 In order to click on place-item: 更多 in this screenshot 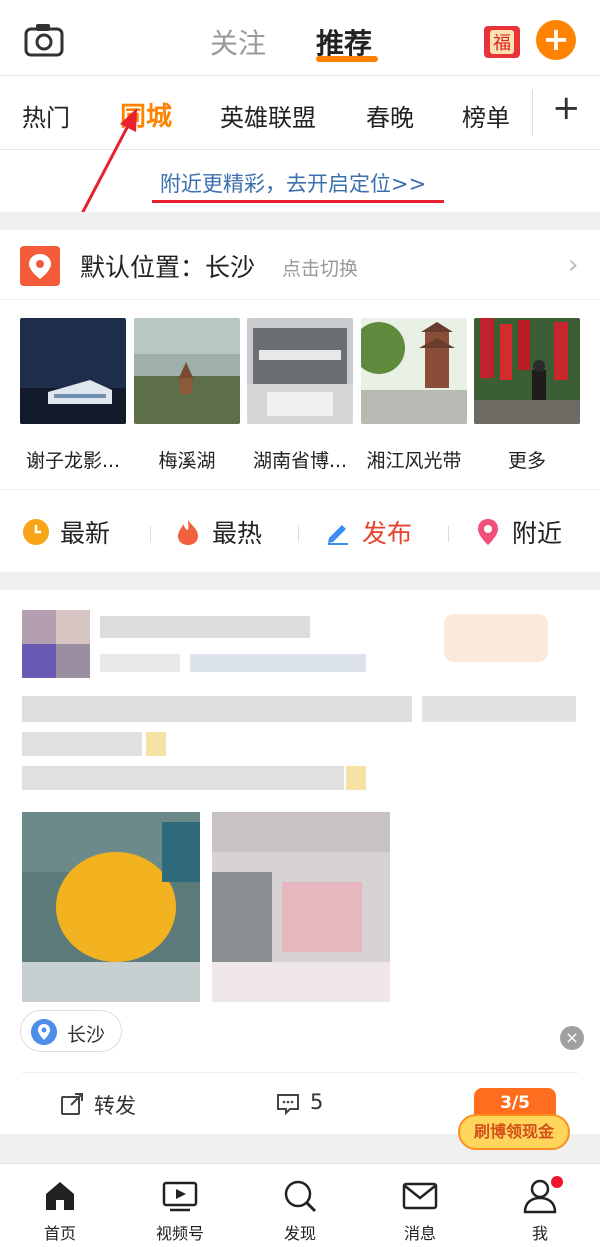, I will do `click(527, 395)`.